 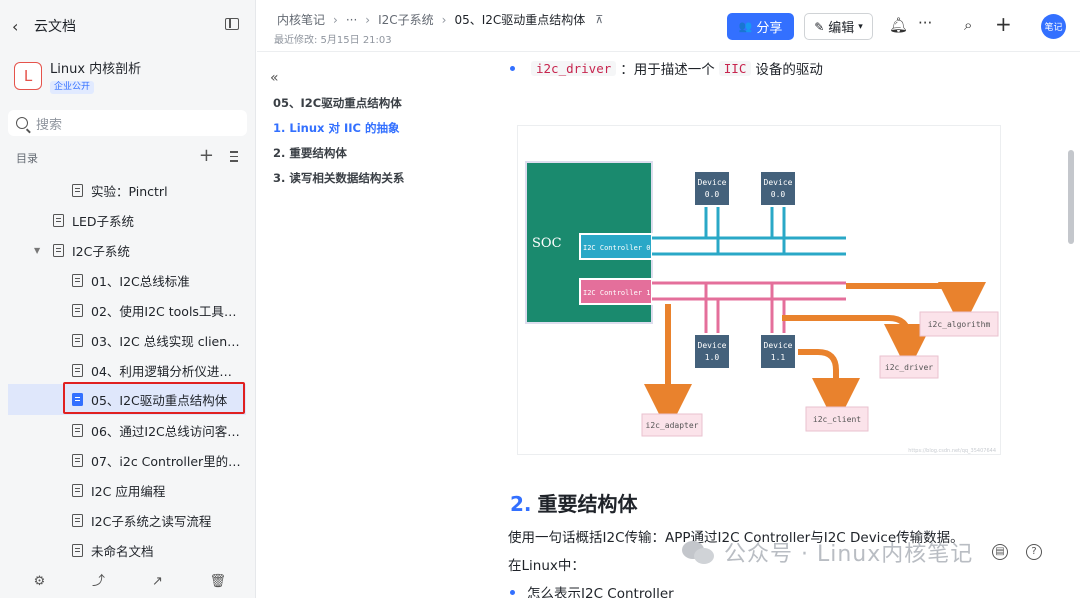 What do you see at coordinates (968, 25) in the screenshot?
I see `search-icon: ⌕` at bounding box center [968, 25].